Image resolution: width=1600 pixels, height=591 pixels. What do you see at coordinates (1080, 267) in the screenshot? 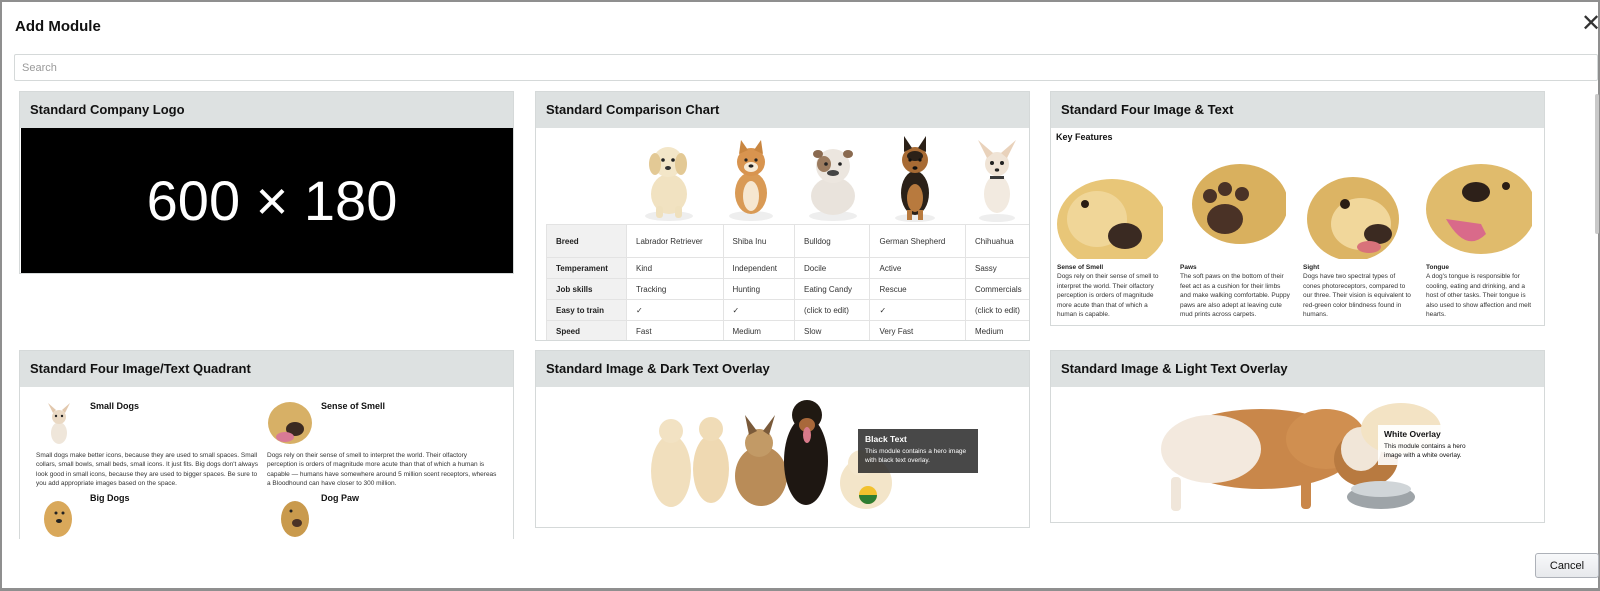
I see `feature-title: Sense of Smell` at bounding box center [1080, 267].